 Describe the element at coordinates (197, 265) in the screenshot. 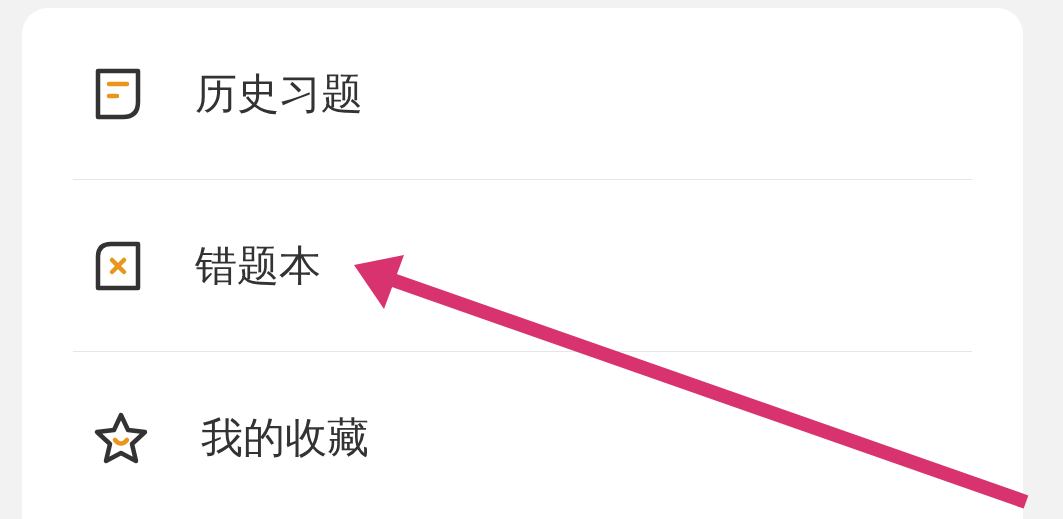

I see `menu-item: 错题本` at that location.